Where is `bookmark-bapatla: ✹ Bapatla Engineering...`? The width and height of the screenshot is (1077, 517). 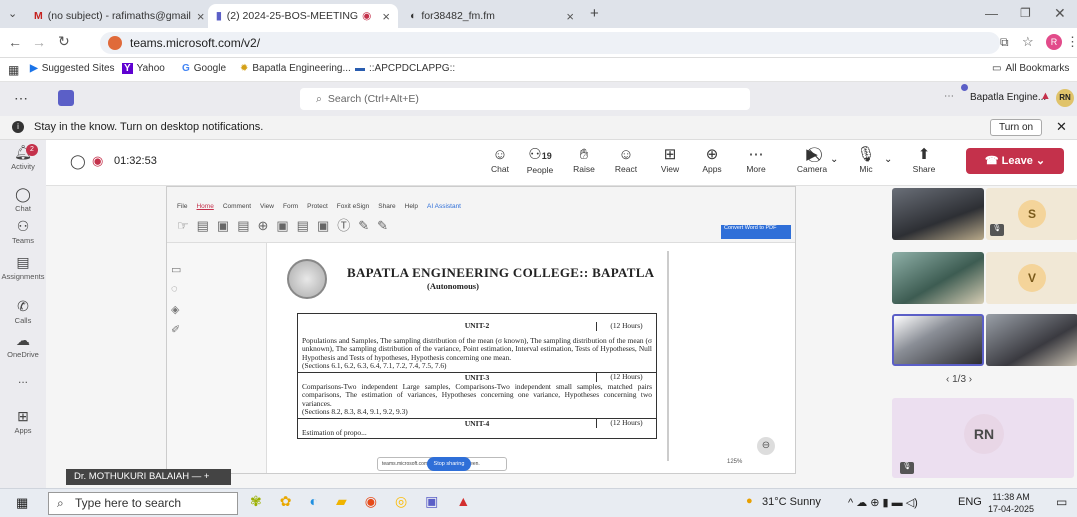 bookmark-bapatla: ✹ Bapatla Engineering... is located at coordinates (295, 68).